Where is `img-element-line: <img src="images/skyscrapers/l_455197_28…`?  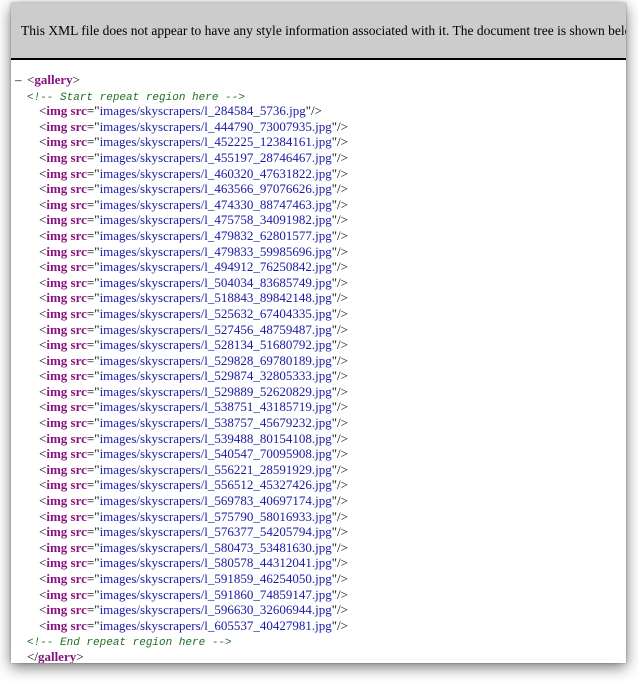 img-element-line: <img src="images/skyscrapers/l_455197_28… is located at coordinates (193, 157).